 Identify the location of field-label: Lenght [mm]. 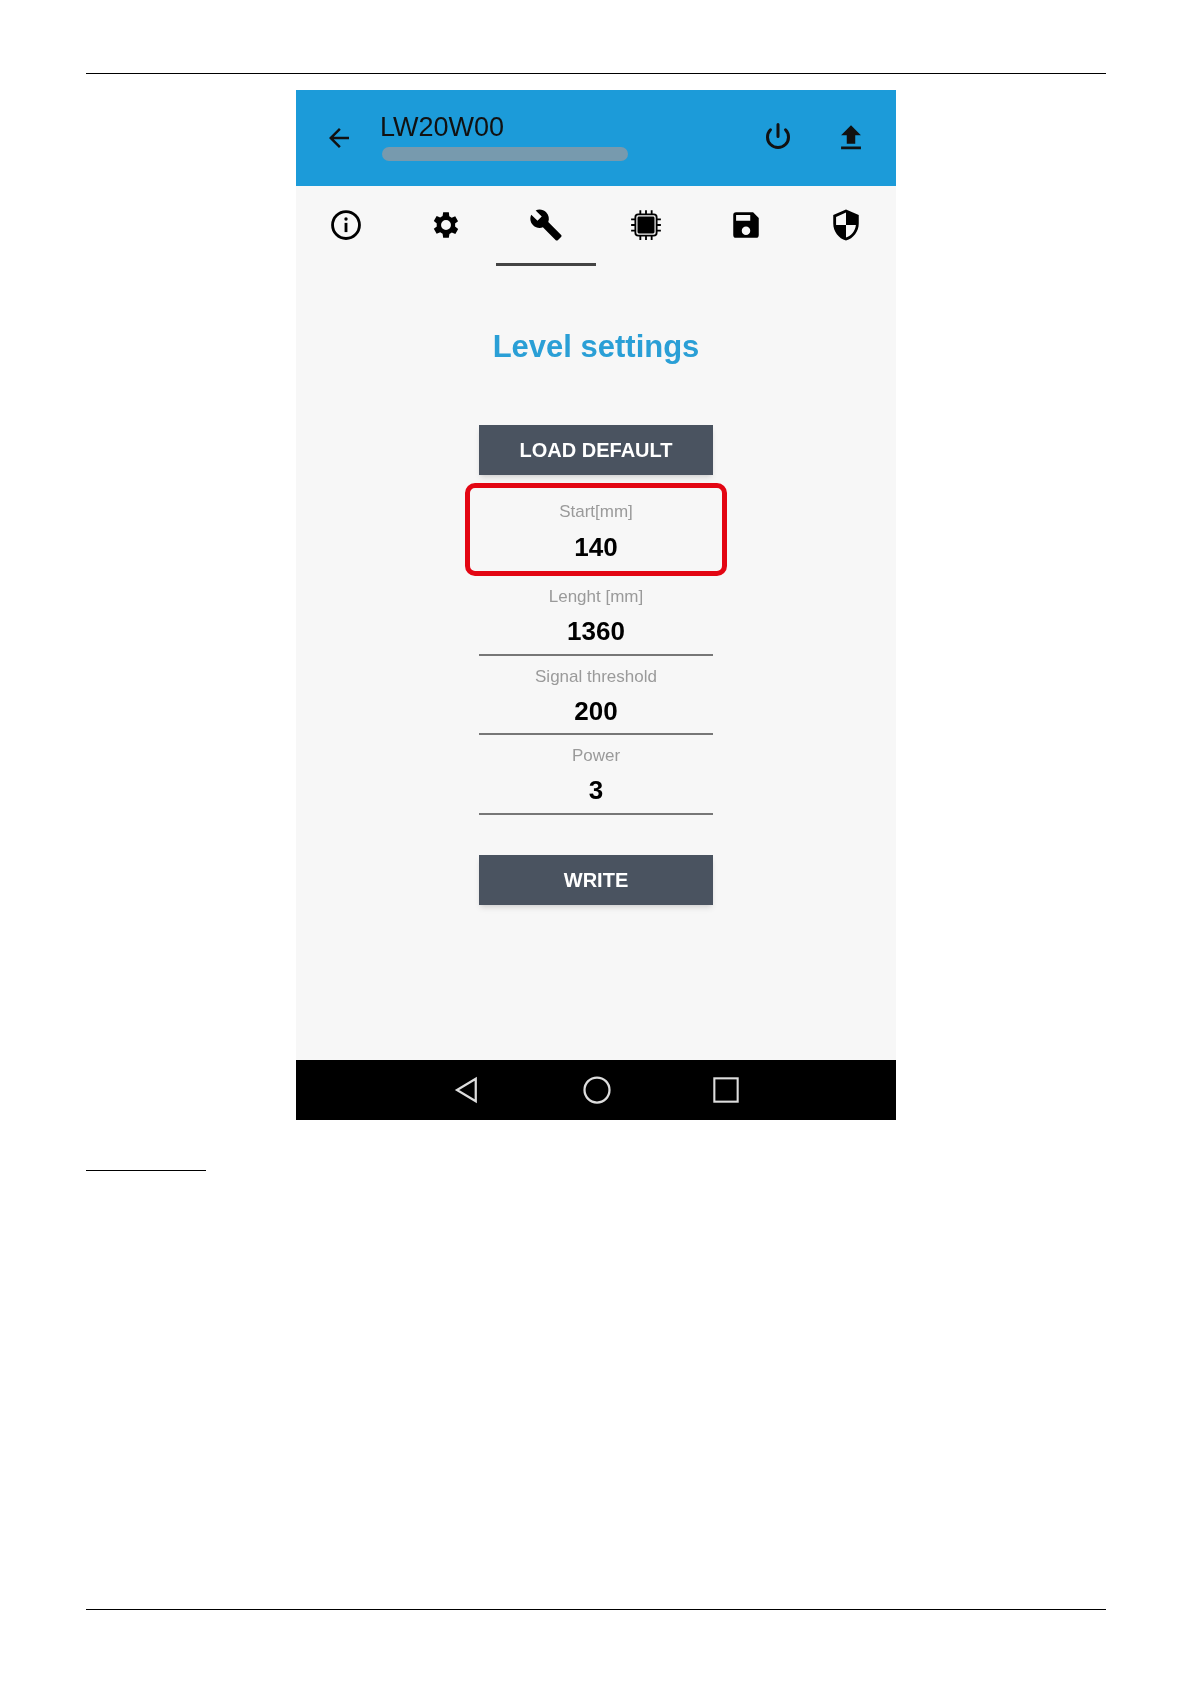
(596, 597).